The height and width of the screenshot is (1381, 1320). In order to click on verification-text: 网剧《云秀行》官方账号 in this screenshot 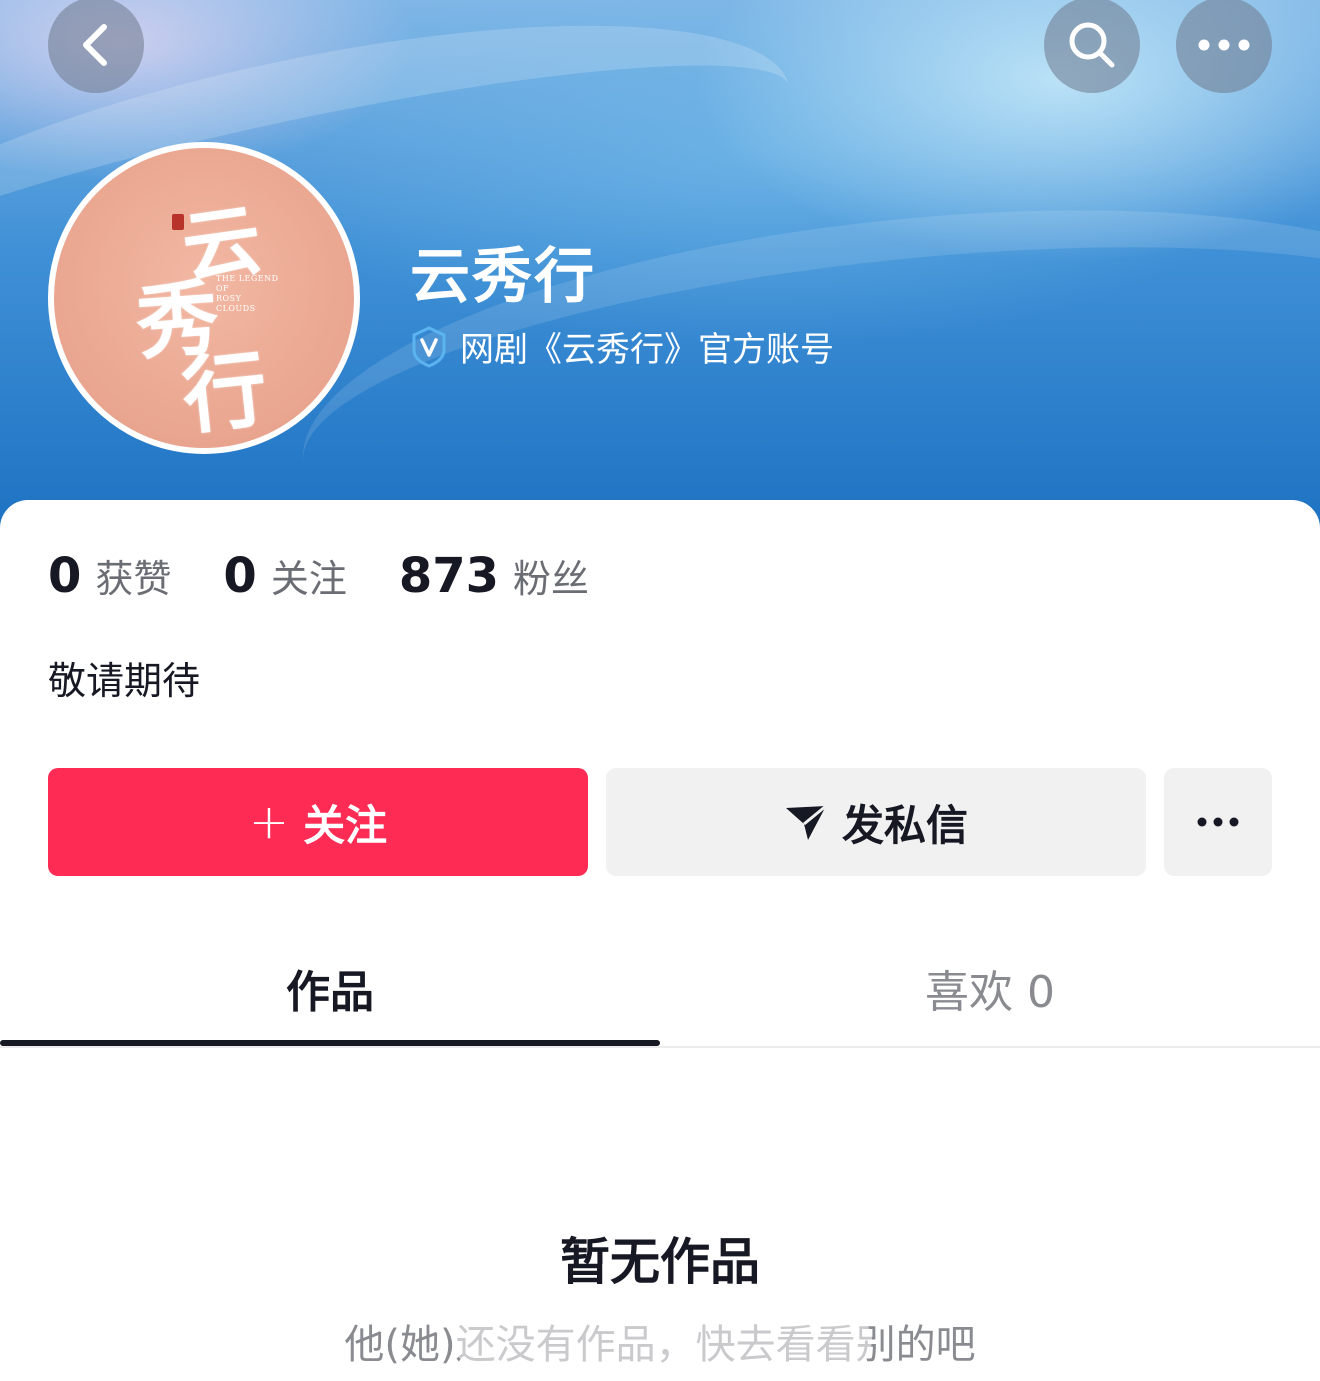, I will do `click(647, 350)`.